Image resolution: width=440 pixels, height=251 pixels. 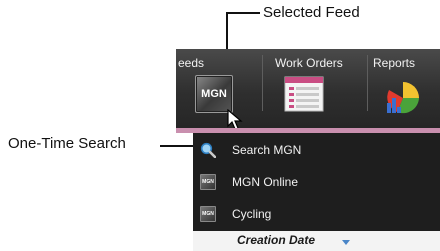 What do you see at coordinates (311, 12) in the screenshot?
I see `selected-feed-callout: Selected Feed` at bounding box center [311, 12].